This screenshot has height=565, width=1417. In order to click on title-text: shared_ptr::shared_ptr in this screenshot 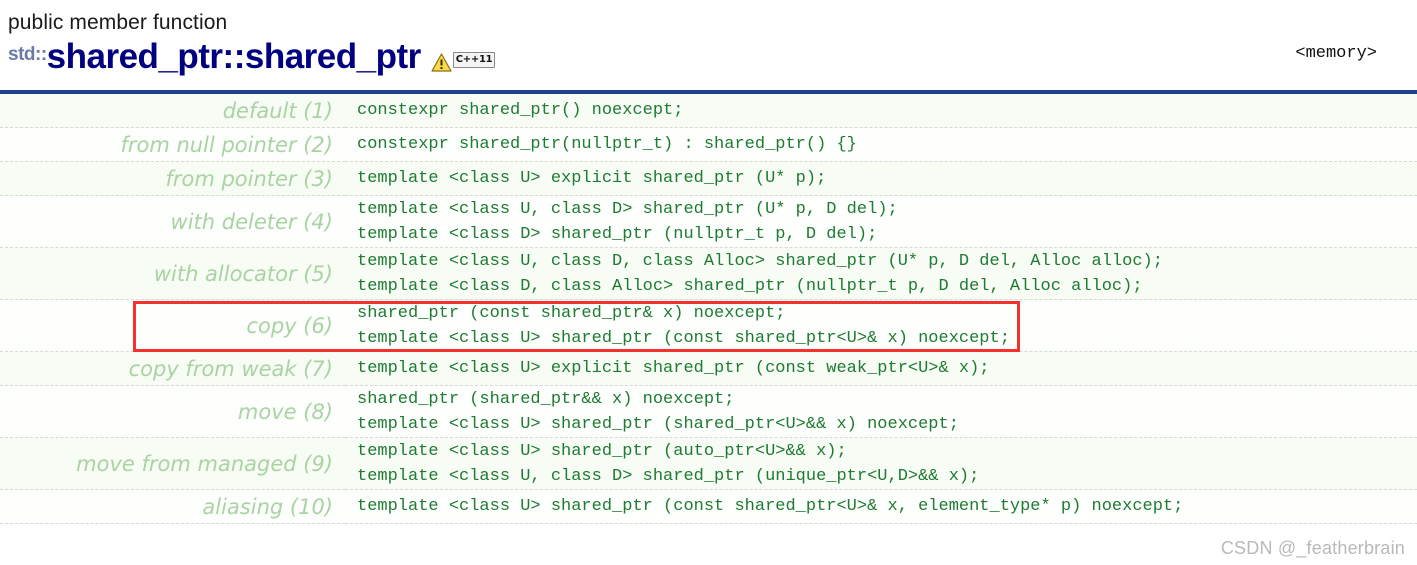, I will do `click(234, 56)`.